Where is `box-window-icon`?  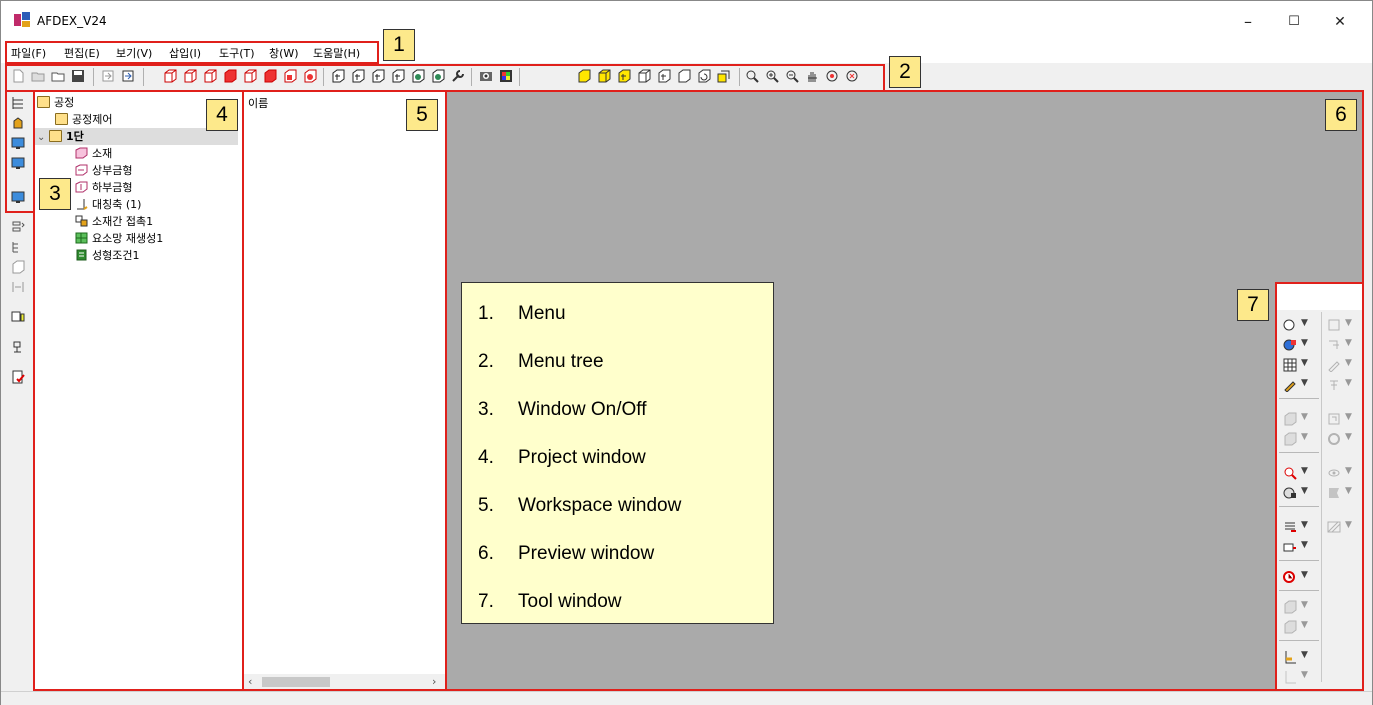
box-window-icon is located at coordinates (18, 267).